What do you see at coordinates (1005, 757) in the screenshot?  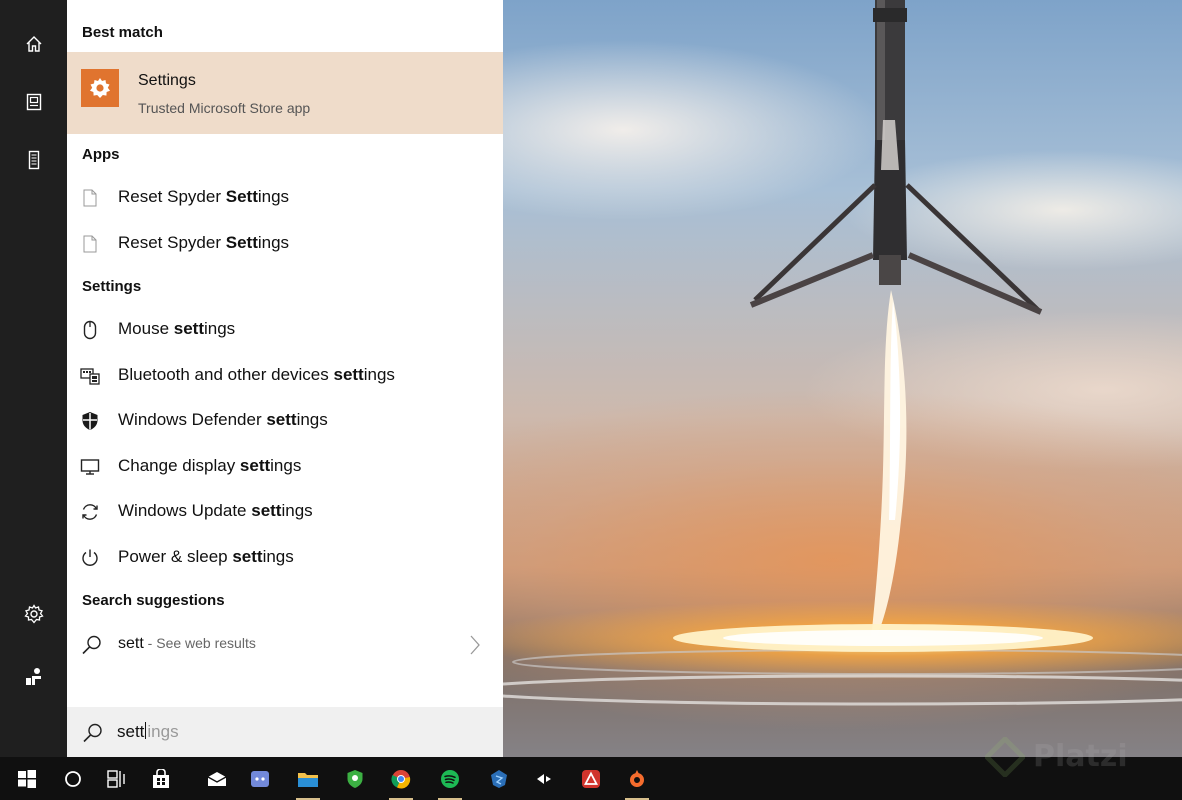 I see `platzi-logo-icon` at bounding box center [1005, 757].